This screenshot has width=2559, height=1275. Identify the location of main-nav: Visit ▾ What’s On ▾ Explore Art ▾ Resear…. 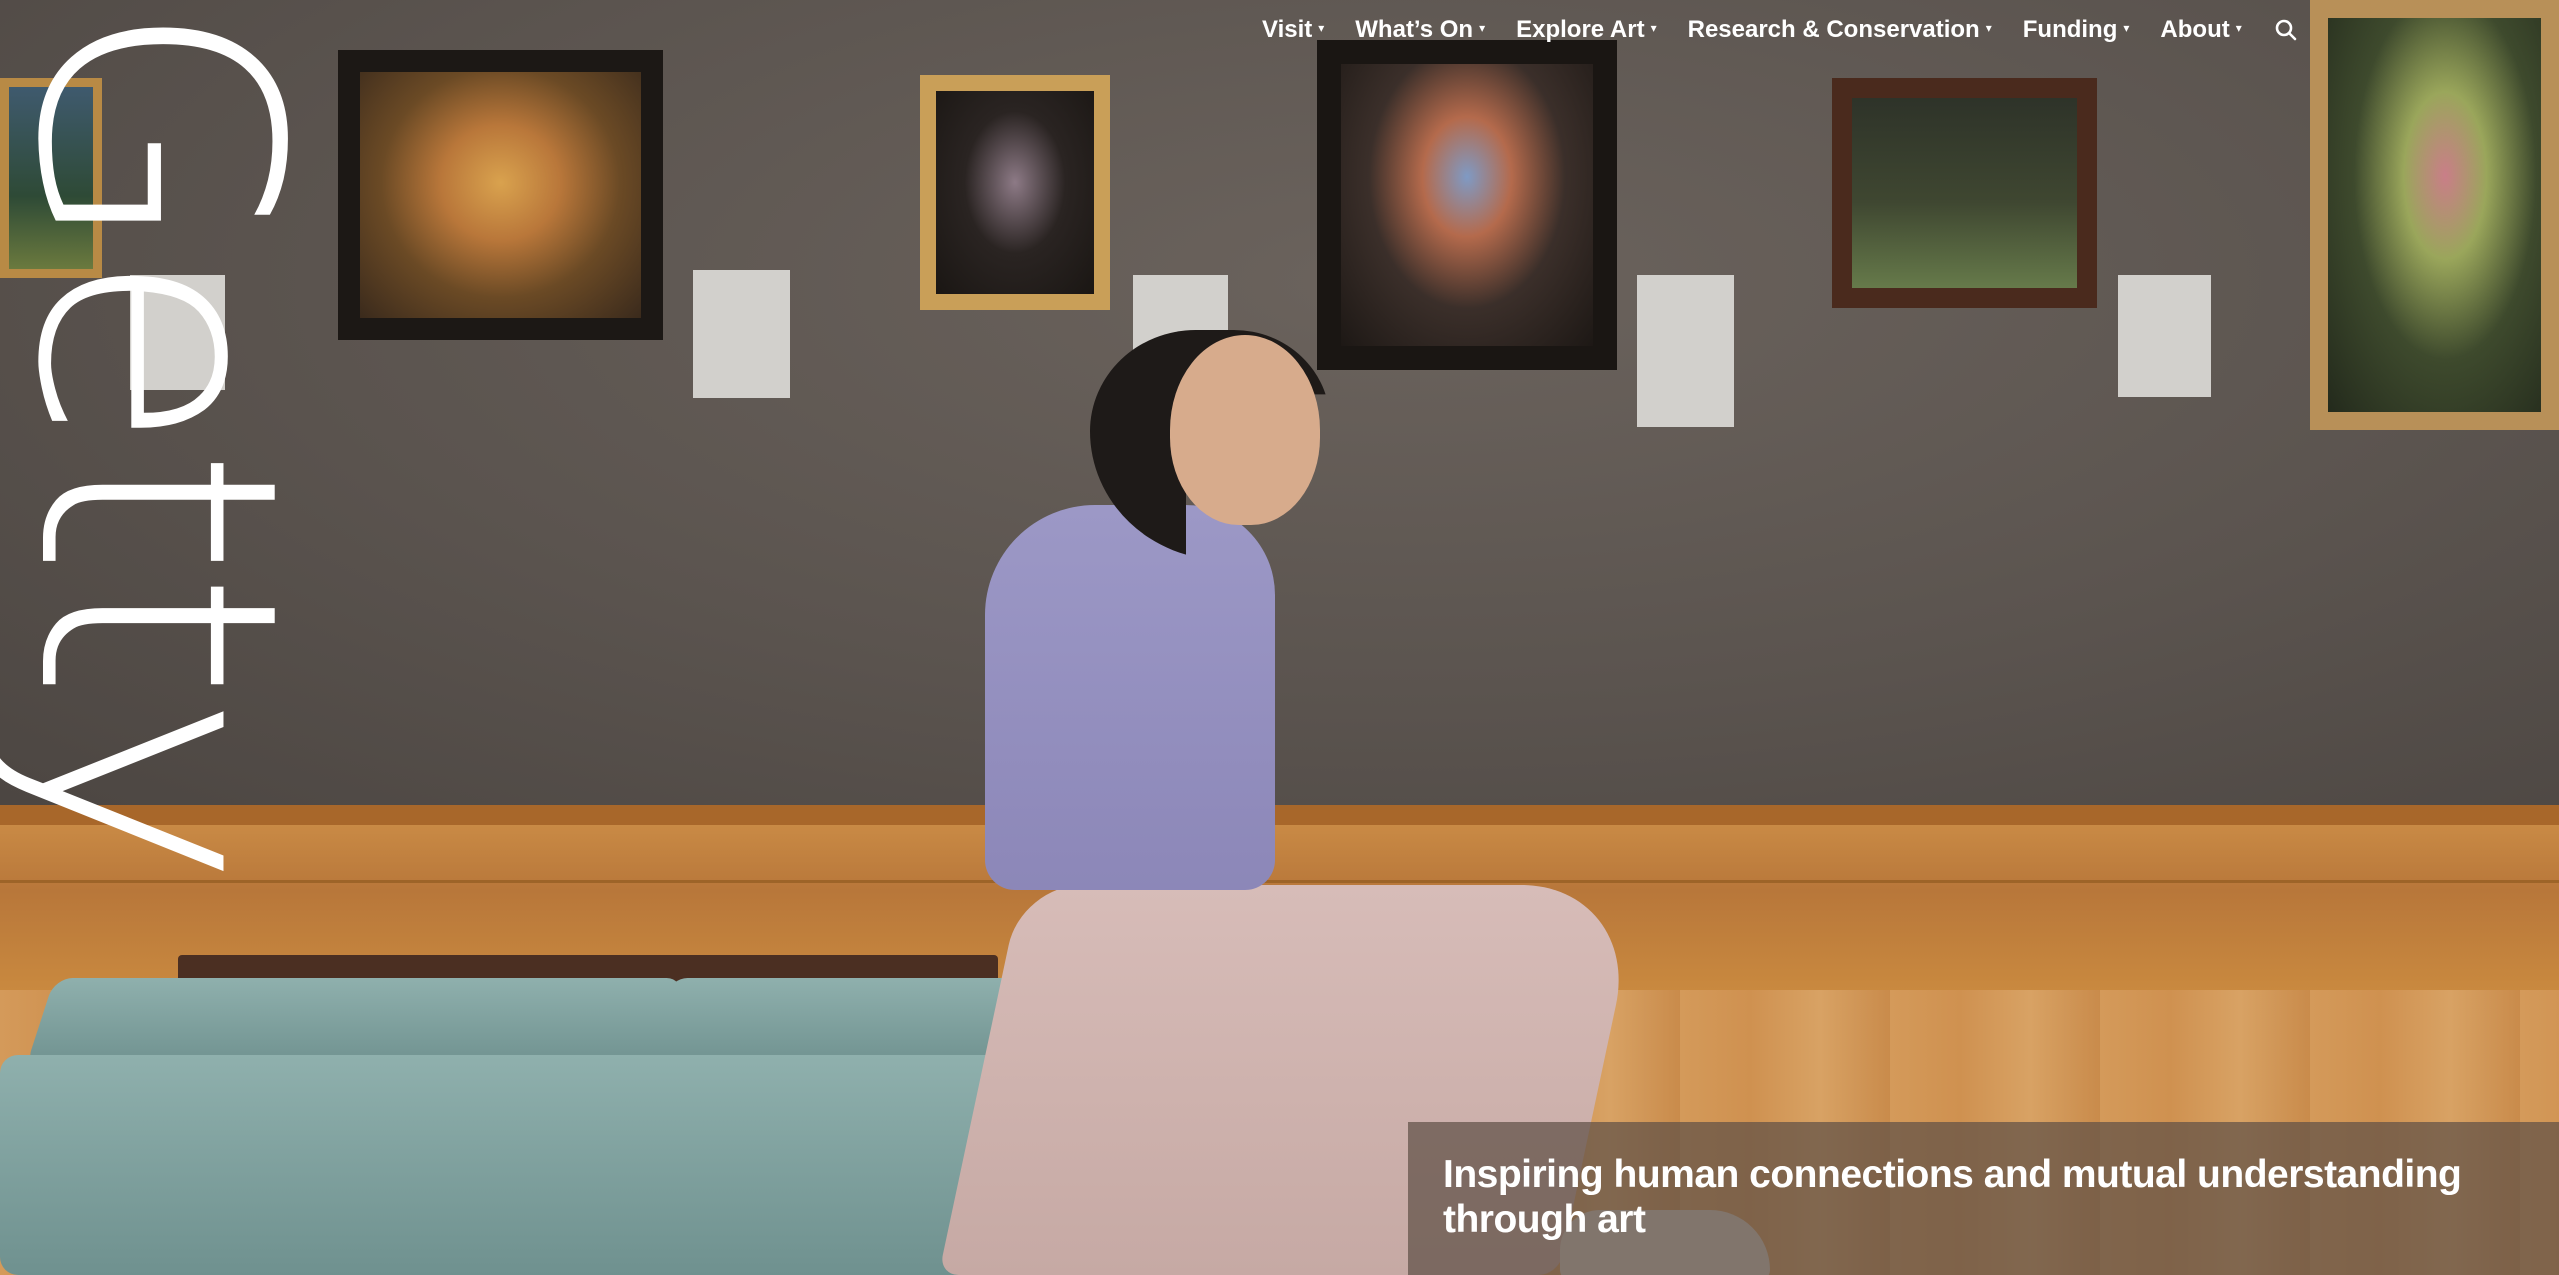
(1780, 30).